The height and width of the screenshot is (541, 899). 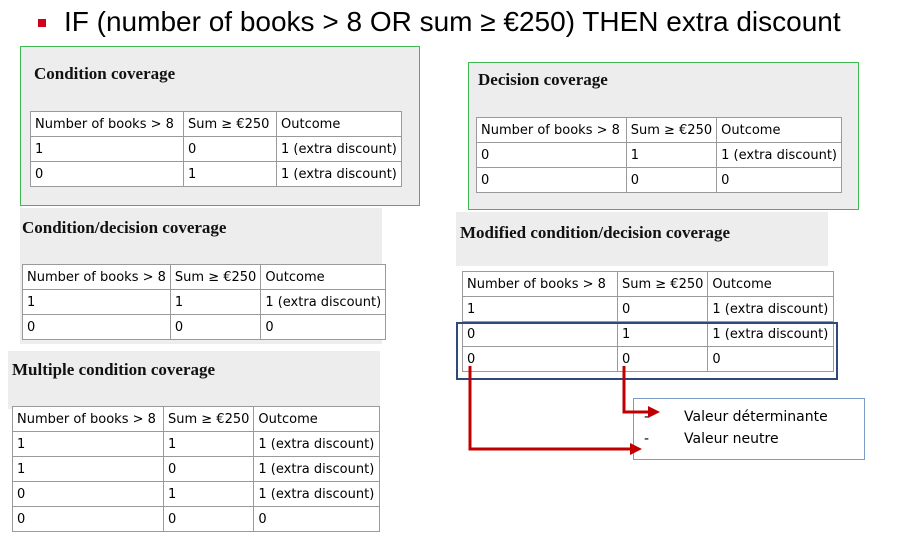 What do you see at coordinates (654, 412) in the screenshot?
I see `arrow-determinante-head-icon` at bounding box center [654, 412].